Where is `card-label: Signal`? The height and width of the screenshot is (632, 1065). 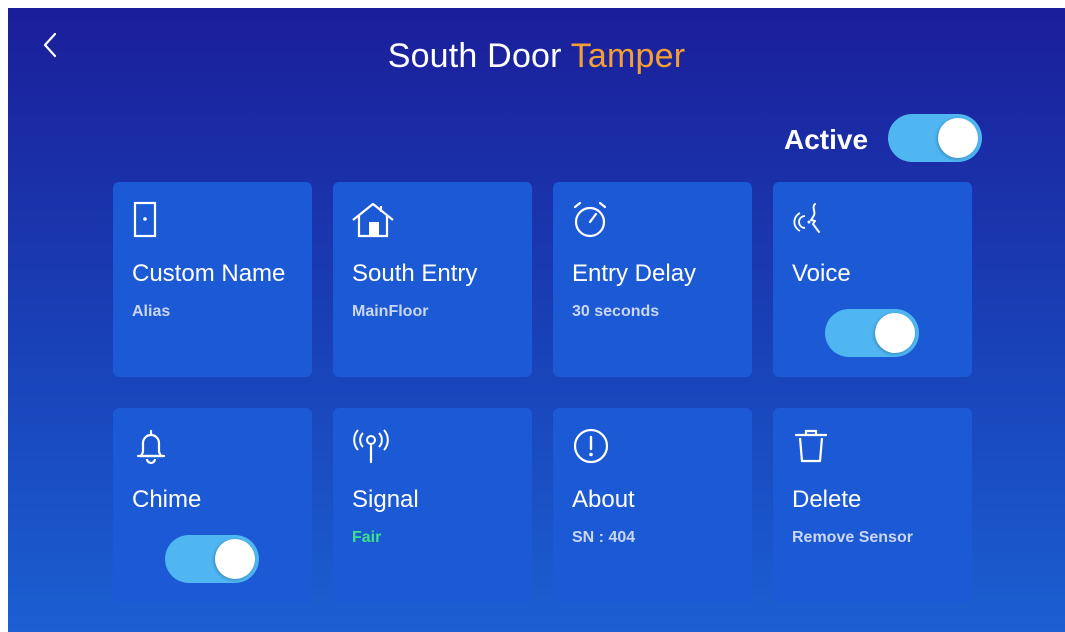 card-label: Signal is located at coordinates (385, 499).